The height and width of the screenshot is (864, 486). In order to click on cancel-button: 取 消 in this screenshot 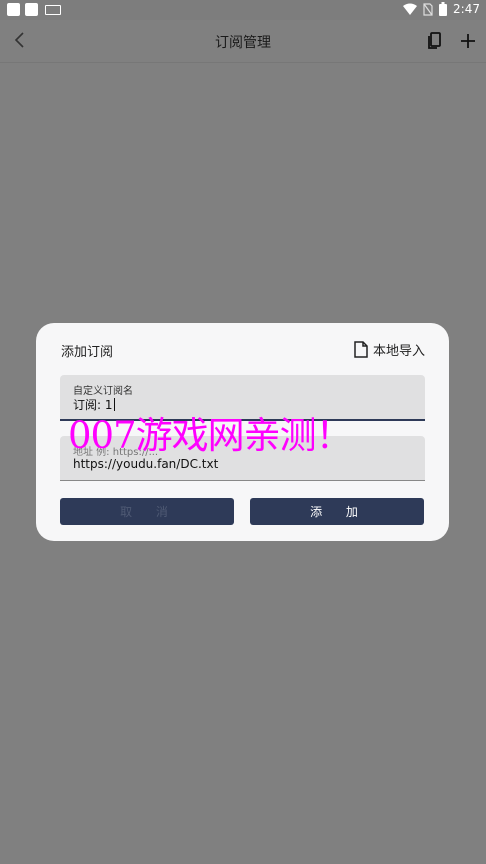, I will do `click(147, 511)`.